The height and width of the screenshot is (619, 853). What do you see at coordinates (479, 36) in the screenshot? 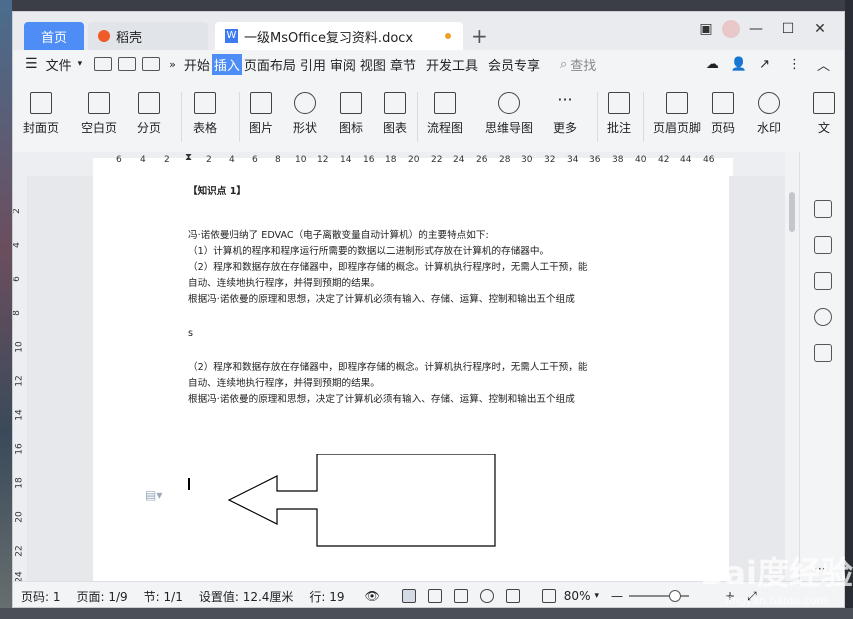
I see `new-tab-button: +` at bounding box center [479, 36].